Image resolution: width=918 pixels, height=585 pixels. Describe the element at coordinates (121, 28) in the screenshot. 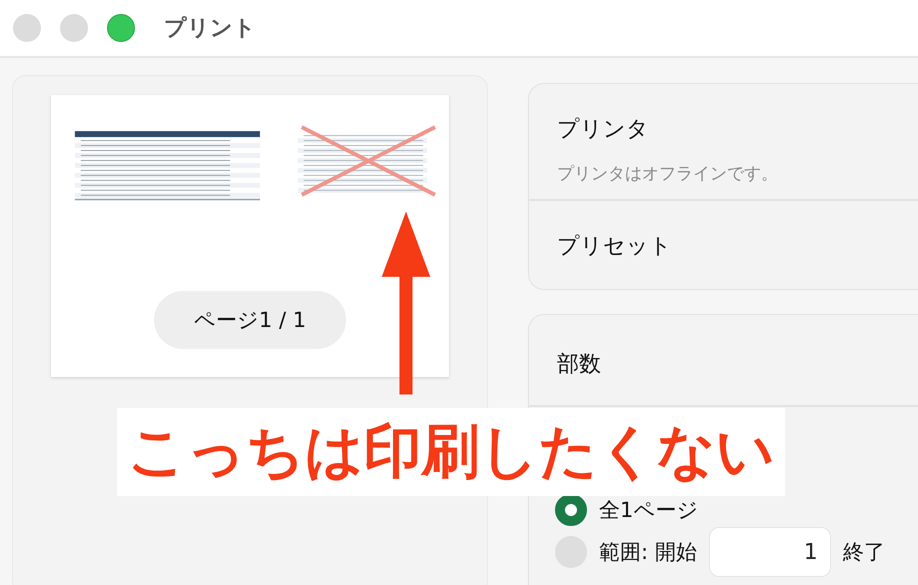

I see `zoom-button` at that location.